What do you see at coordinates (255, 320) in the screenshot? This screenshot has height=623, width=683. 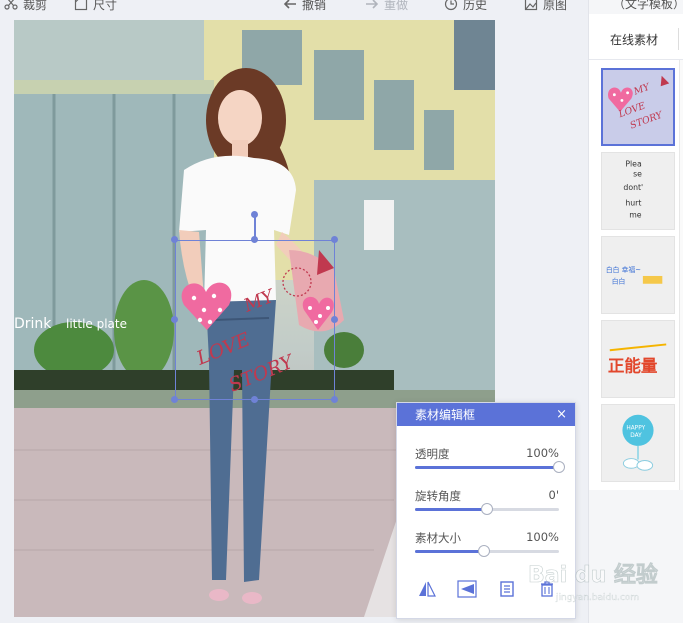 I see `sticker-selection-box` at bounding box center [255, 320].